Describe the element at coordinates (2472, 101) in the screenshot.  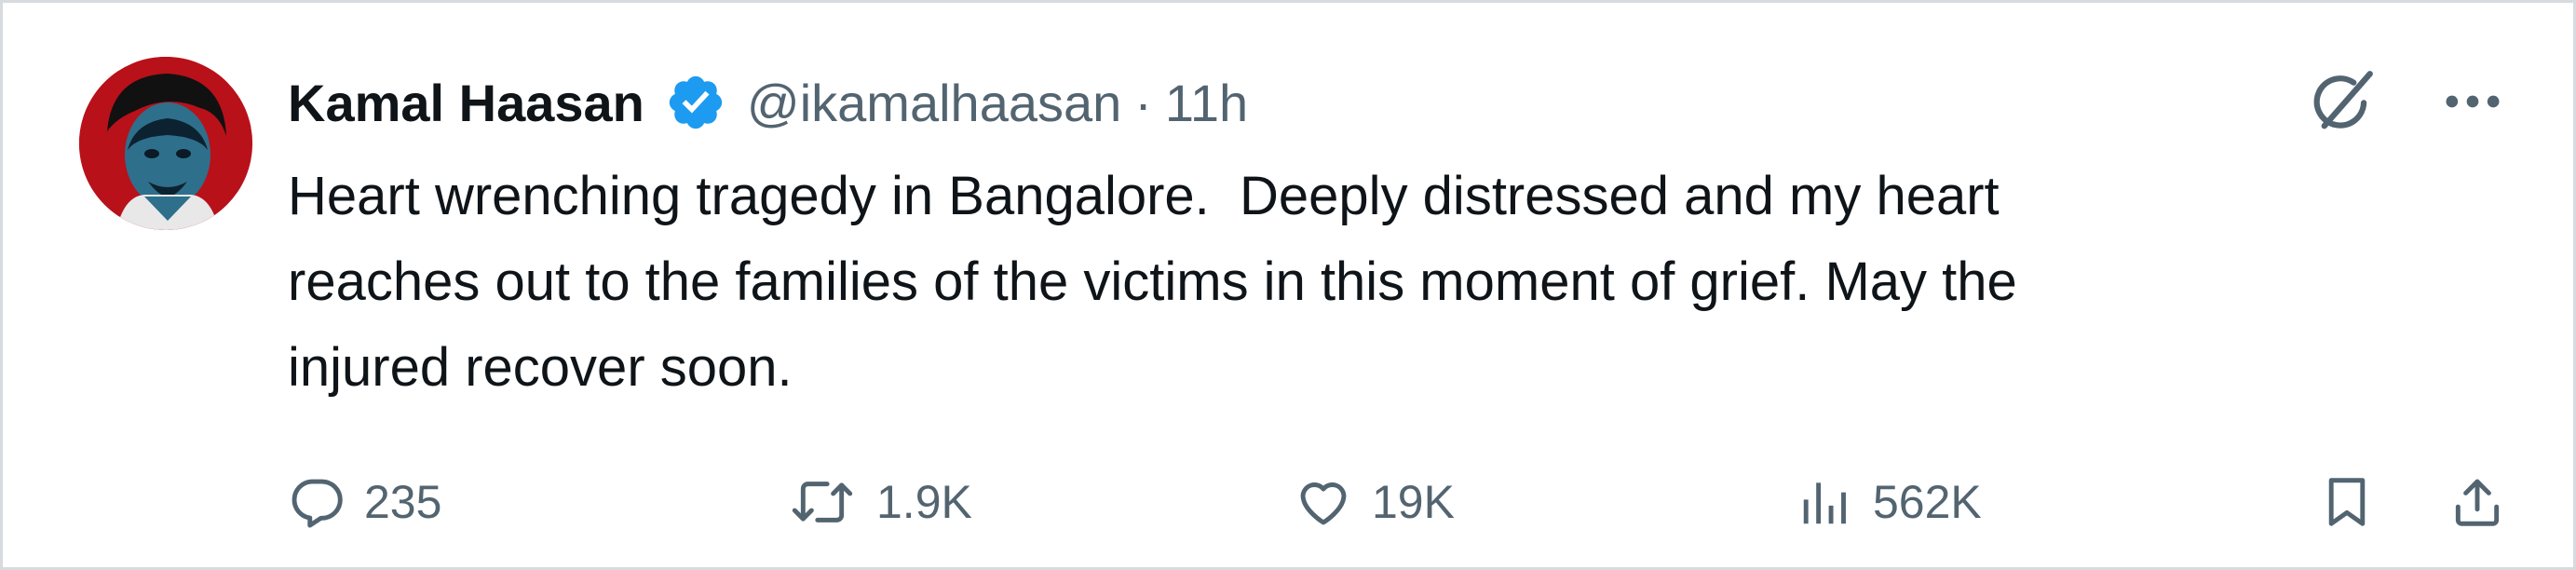
I see `more-options-icon` at that location.